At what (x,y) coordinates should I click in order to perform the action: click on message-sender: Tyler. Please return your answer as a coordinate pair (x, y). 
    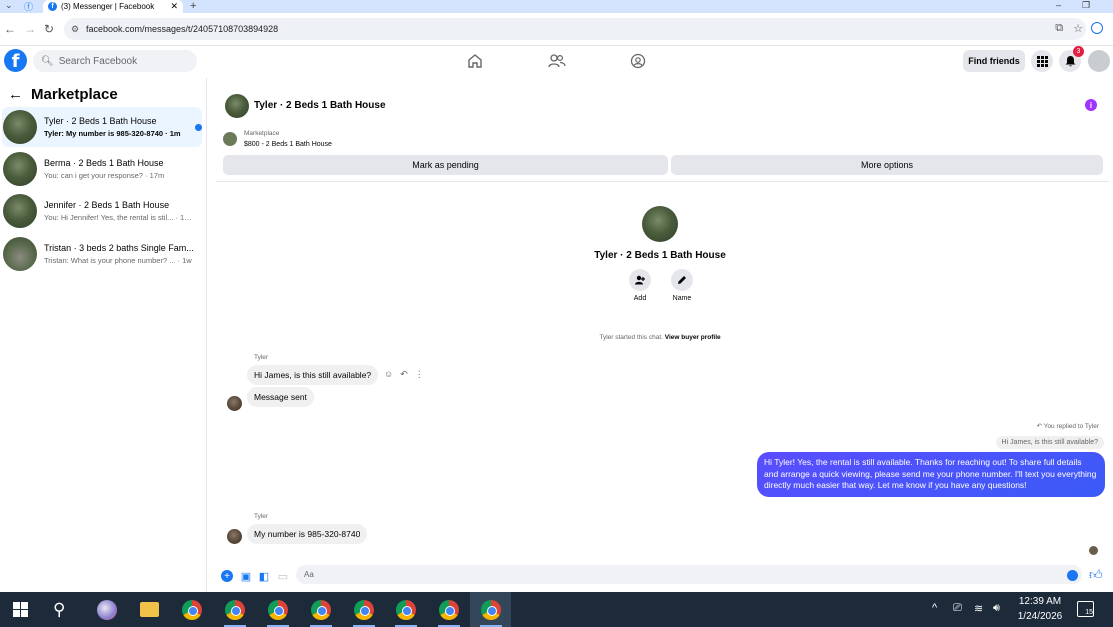
    Looking at the image, I should click on (261, 516).